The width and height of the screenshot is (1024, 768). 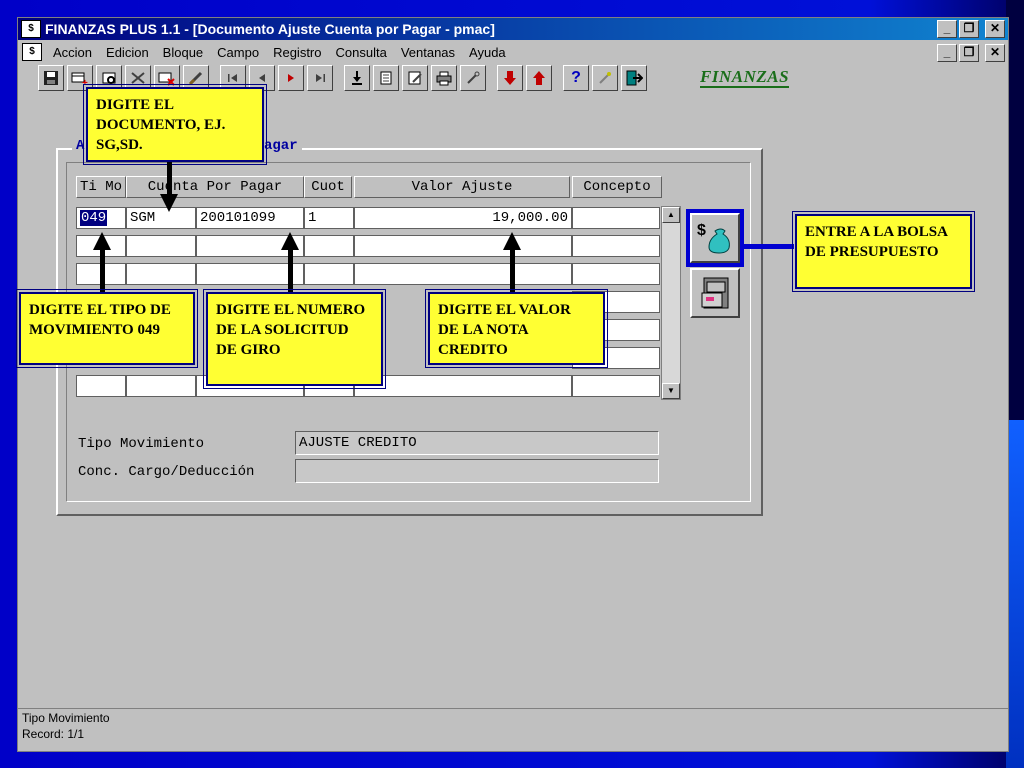 What do you see at coordinates (883, 251) in the screenshot?
I see `callout-bolsa: ENTRE A LA BOLSA DE PRESUPUESTO` at bounding box center [883, 251].